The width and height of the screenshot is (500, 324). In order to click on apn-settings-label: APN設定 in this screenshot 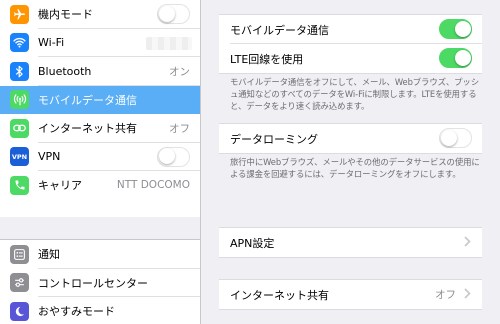, I will do `click(252, 243)`.